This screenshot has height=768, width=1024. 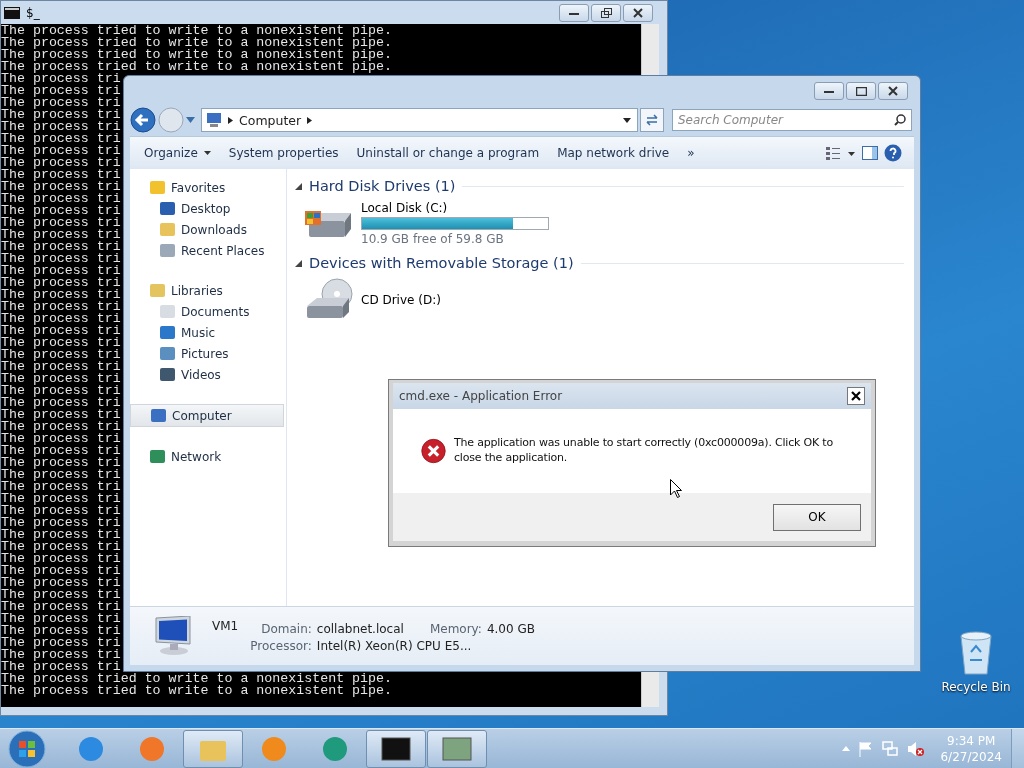 I want to click on sidebar-item: Network, so click(x=208, y=456).